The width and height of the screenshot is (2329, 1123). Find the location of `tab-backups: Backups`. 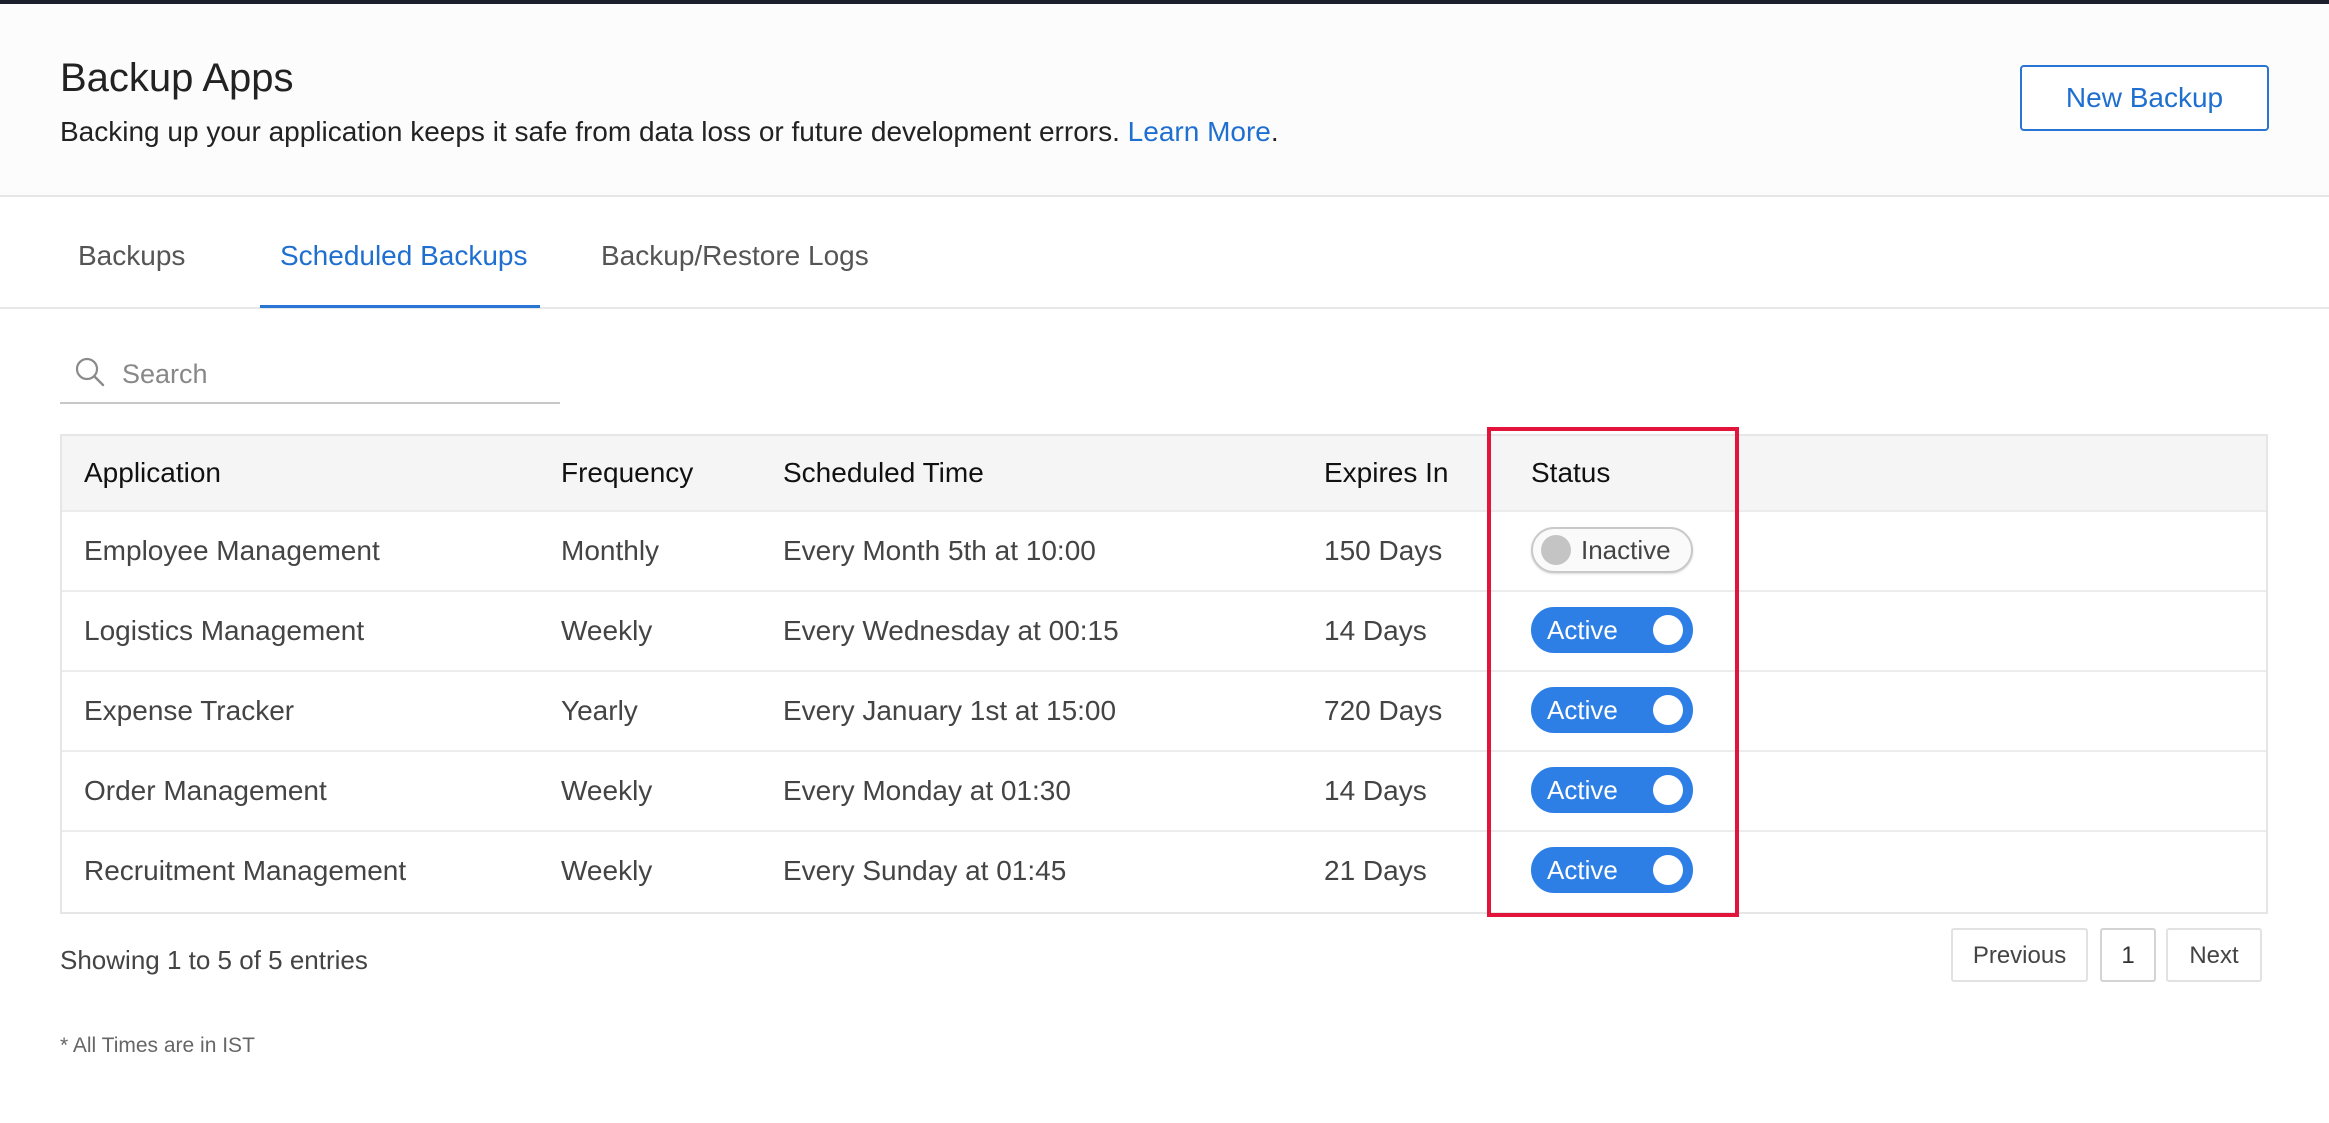

tab-backups: Backups is located at coordinates (131, 256).